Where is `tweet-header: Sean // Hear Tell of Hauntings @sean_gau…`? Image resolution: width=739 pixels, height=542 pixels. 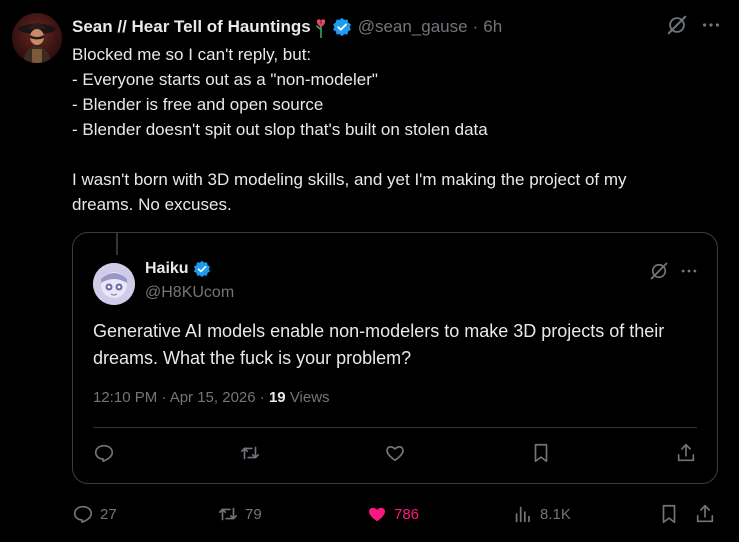
tweet-header: Sean // Hear Tell of Hauntings @sean_gau… is located at coordinates (287, 27).